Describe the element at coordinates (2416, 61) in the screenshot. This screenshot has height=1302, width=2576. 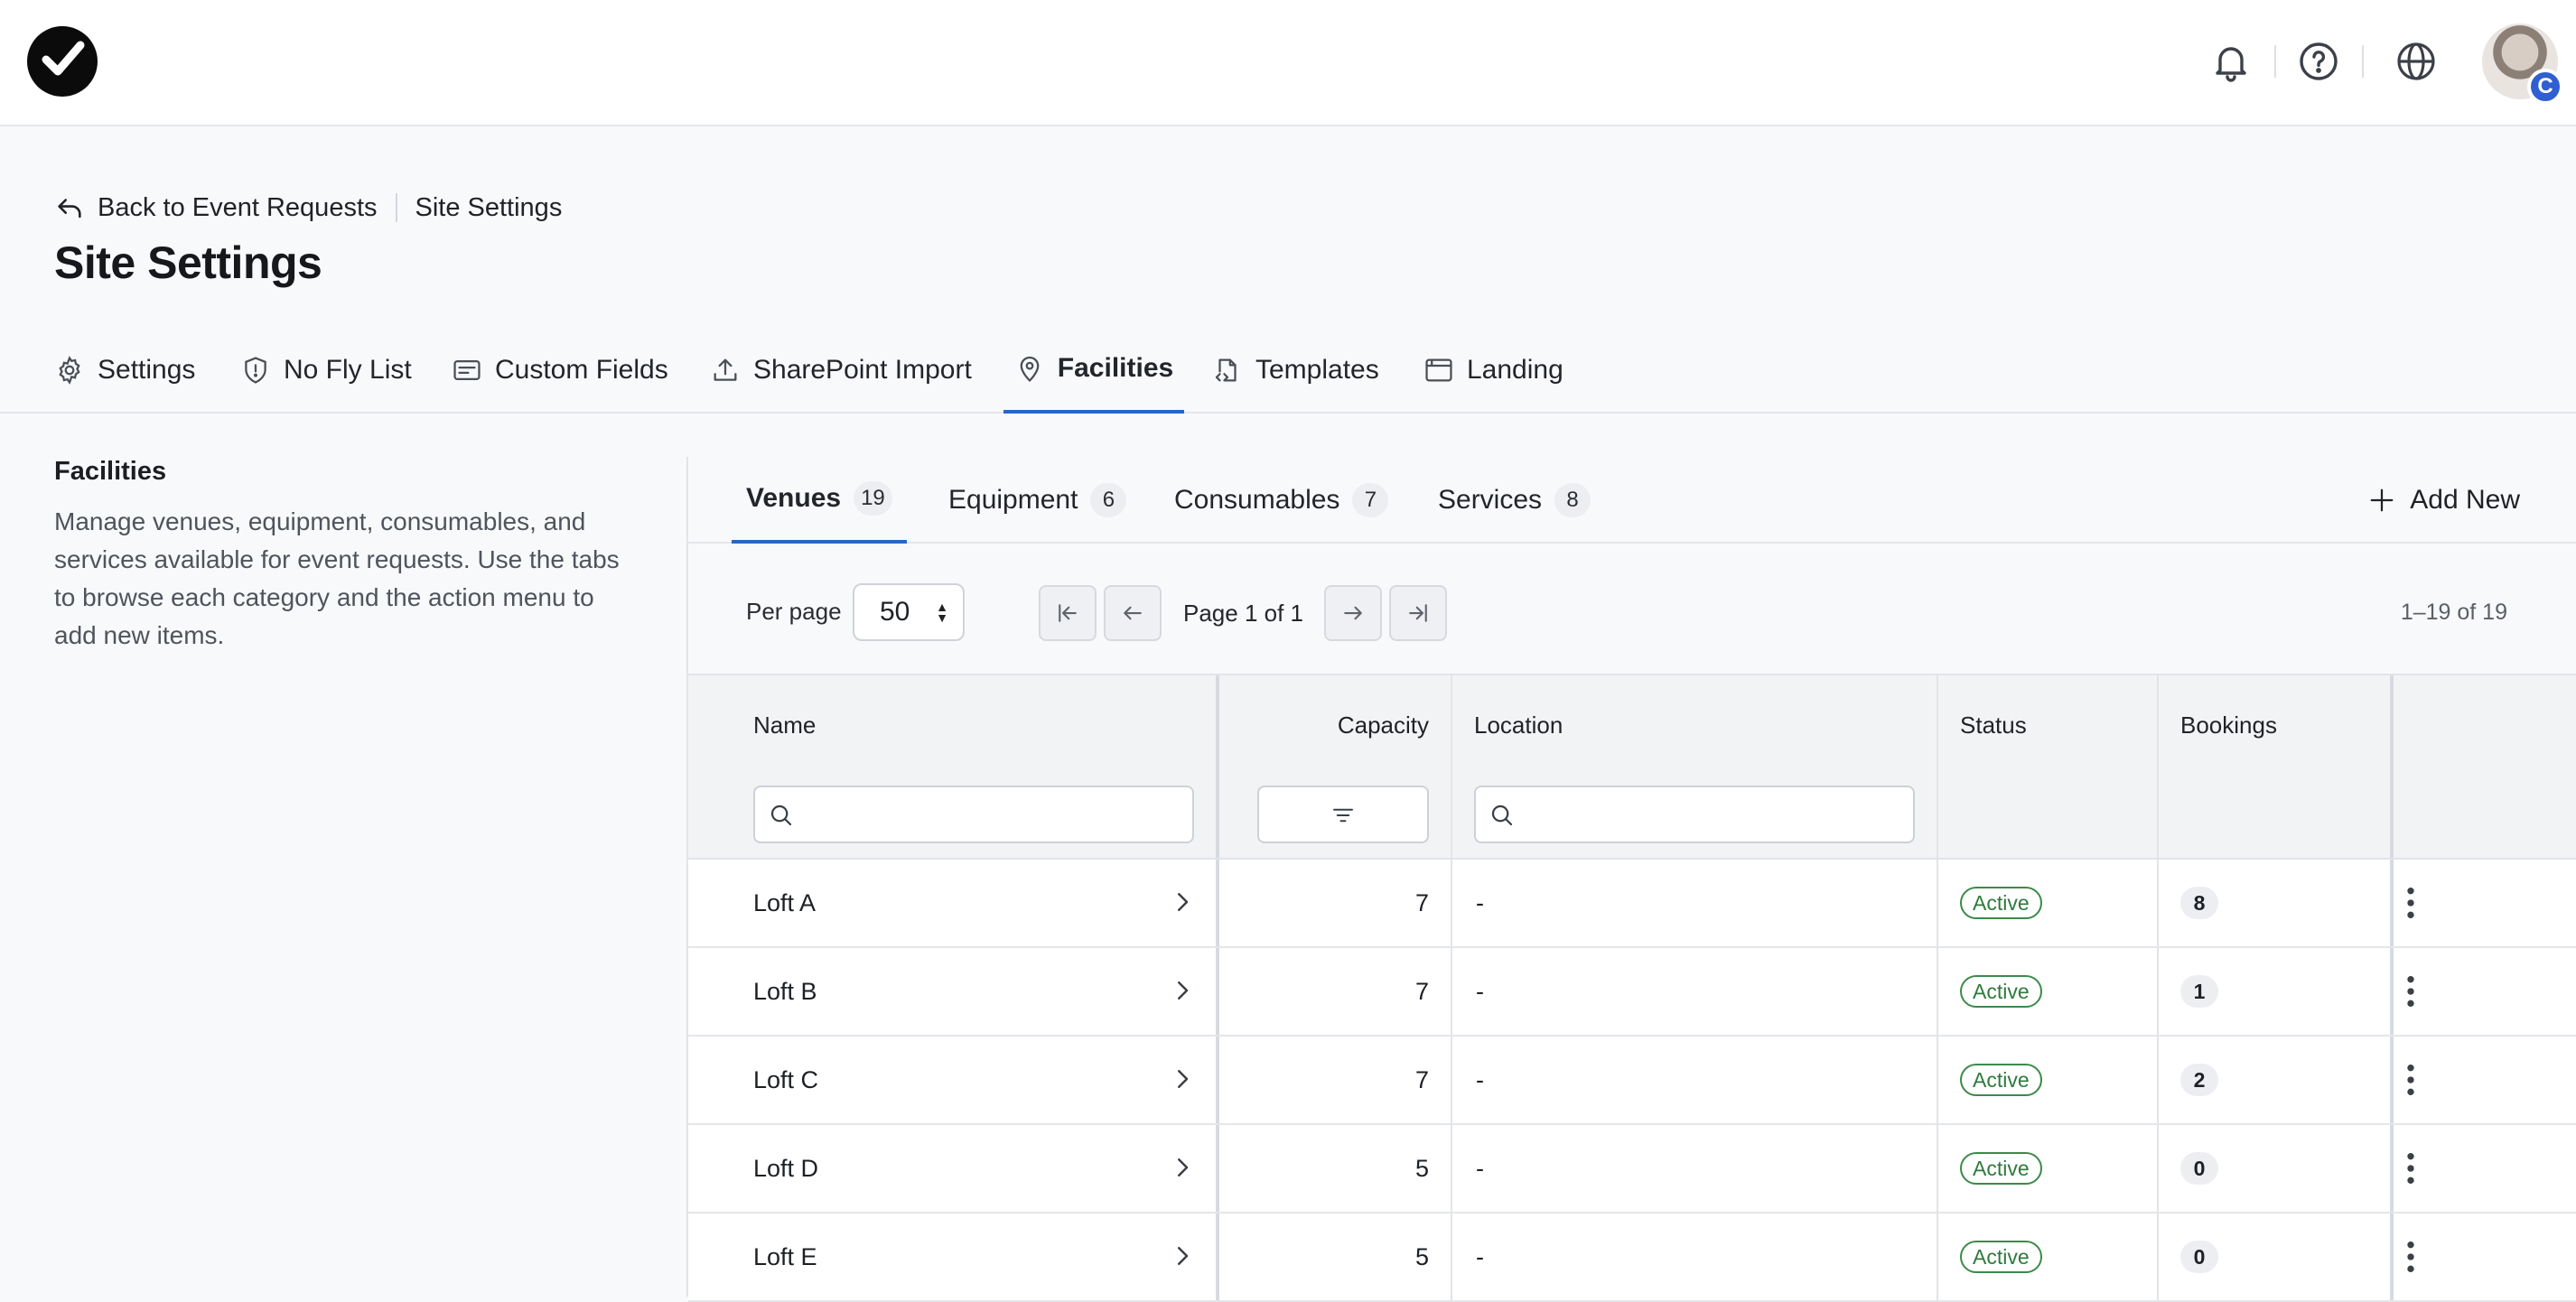
I see `globe-icon` at that location.